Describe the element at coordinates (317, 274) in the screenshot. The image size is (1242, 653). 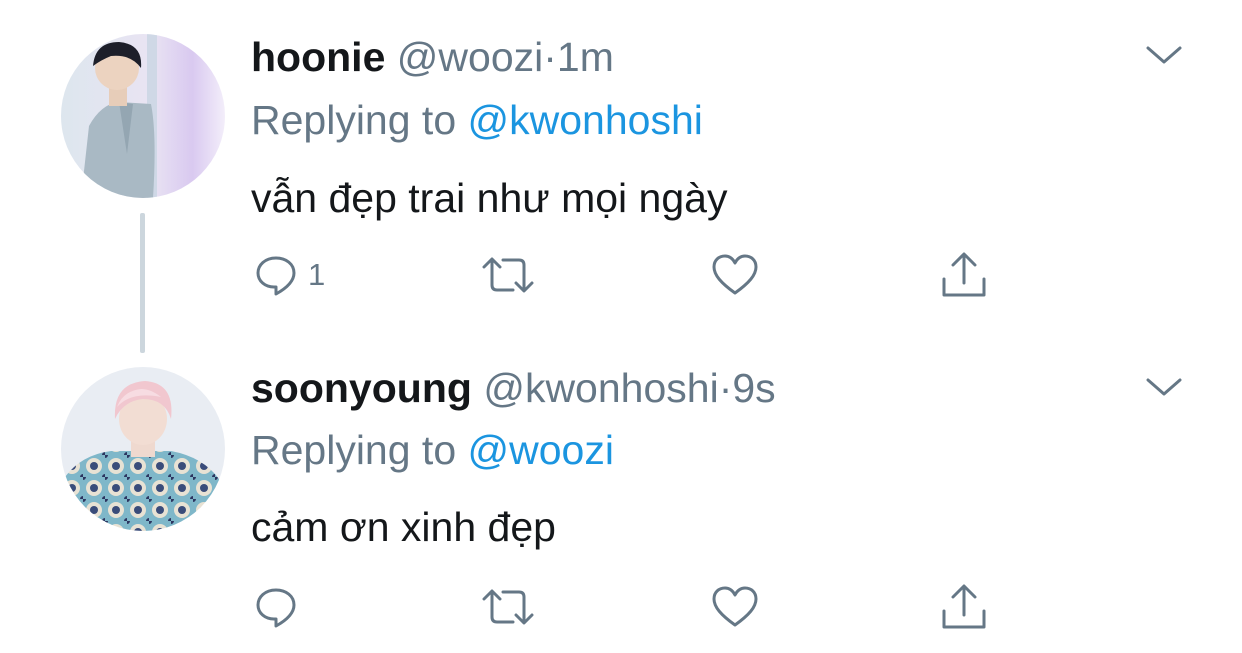
I see `reply-count: 1` at that location.